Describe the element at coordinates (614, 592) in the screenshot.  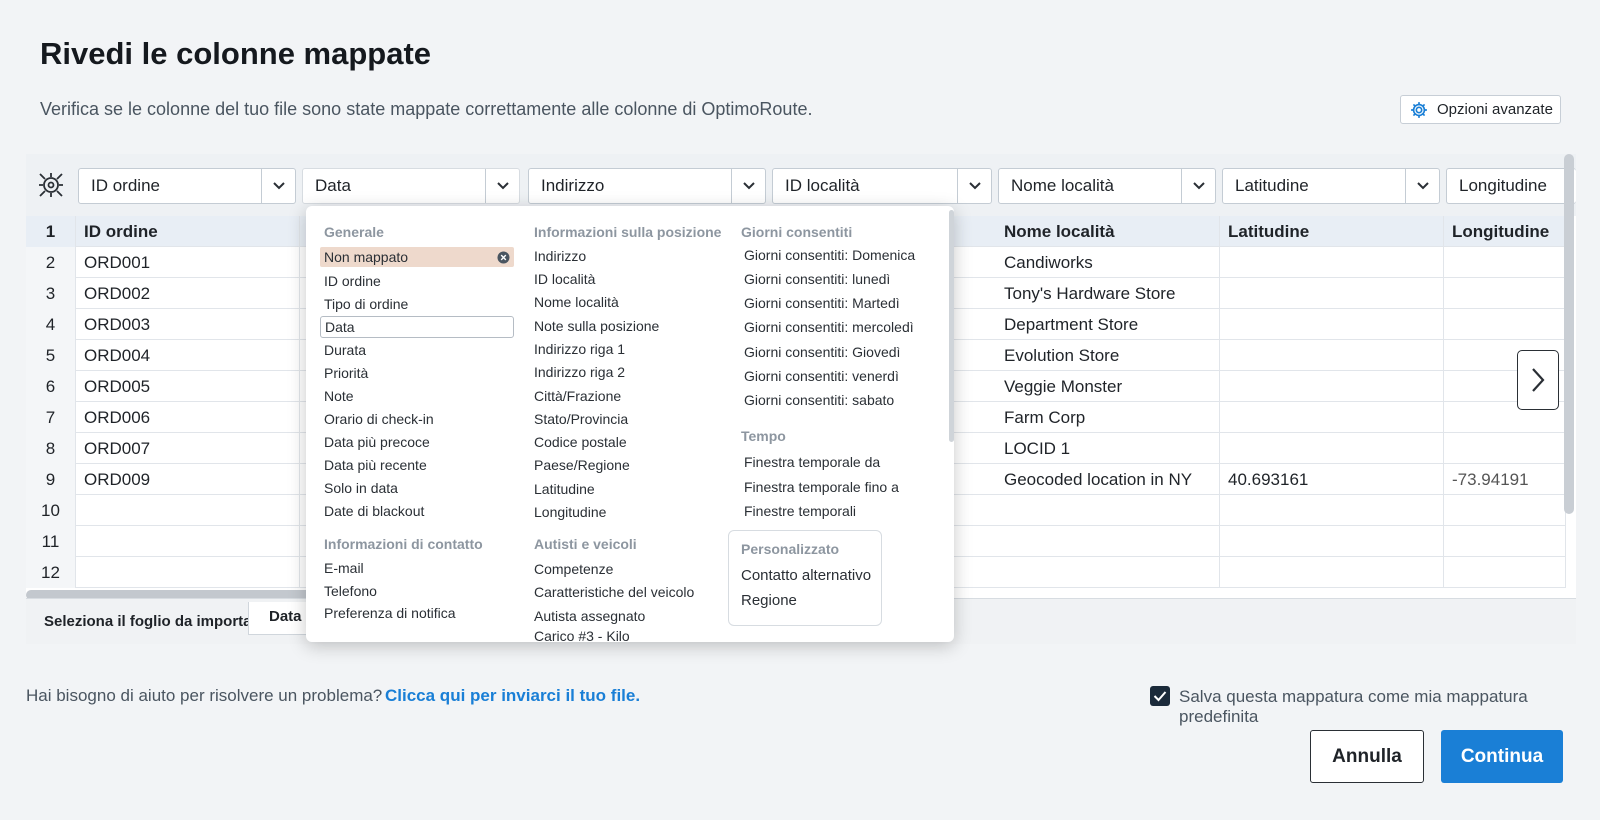
I see `option-vehicle-features: Caratteristiche del veicolo` at that location.